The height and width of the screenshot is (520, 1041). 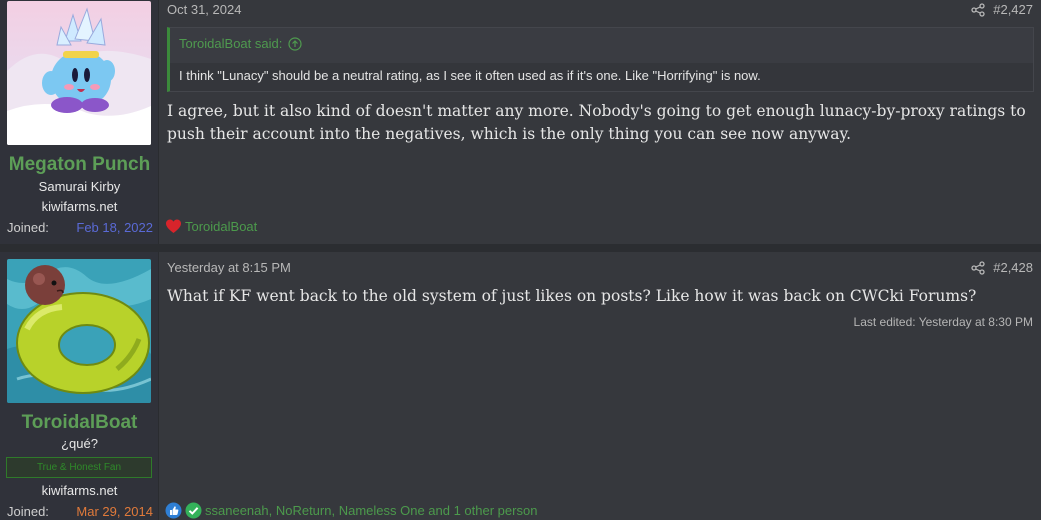 What do you see at coordinates (114, 227) in the screenshot?
I see `joined-date: Feb 18, 2022` at bounding box center [114, 227].